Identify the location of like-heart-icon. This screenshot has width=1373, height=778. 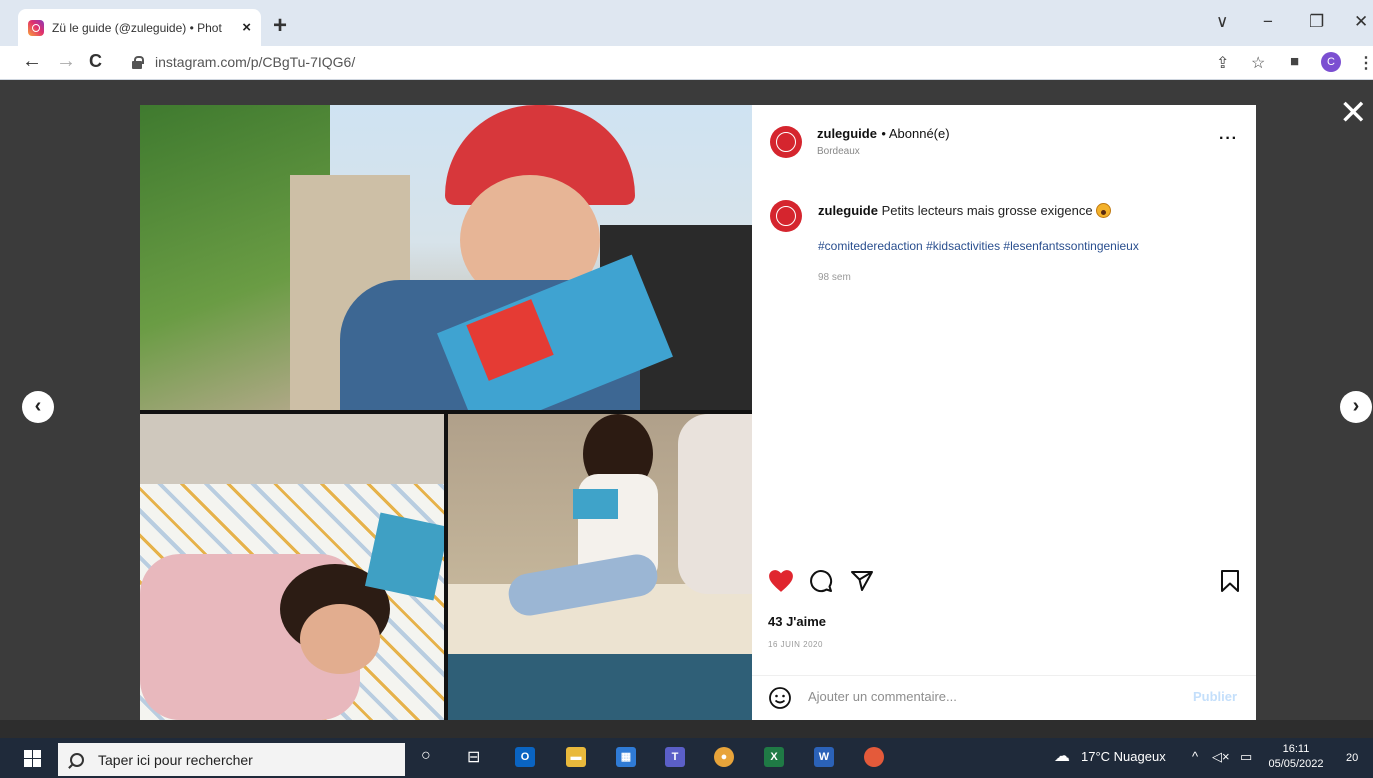
(781, 581).